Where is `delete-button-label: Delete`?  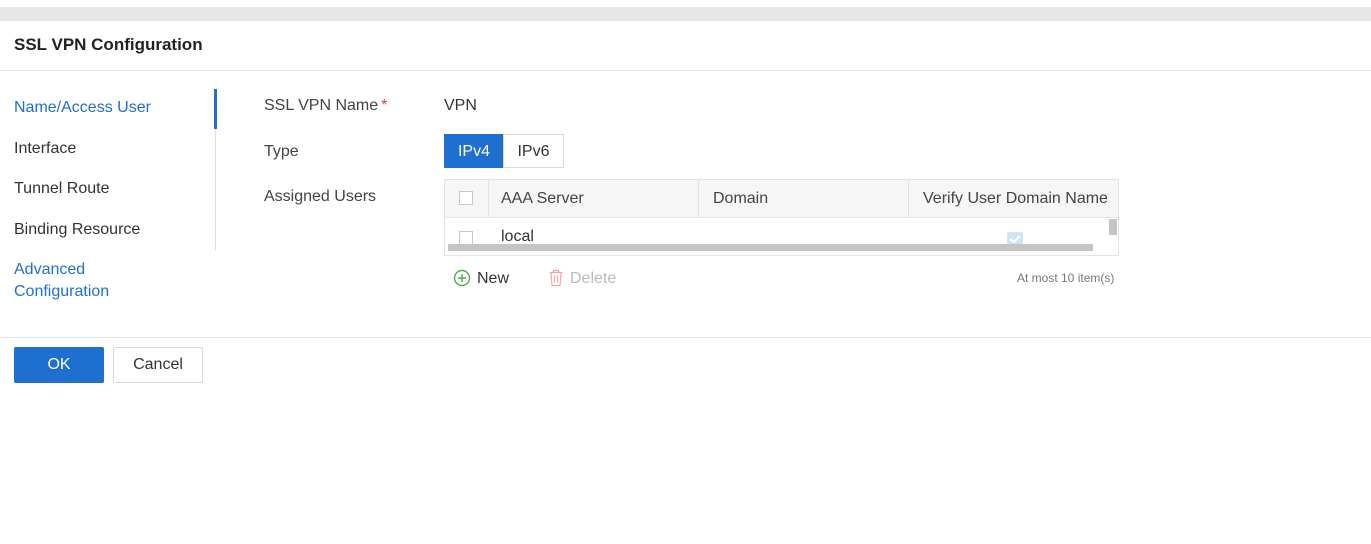 delete-button-label: Delete is located at coordinates (593, 278).